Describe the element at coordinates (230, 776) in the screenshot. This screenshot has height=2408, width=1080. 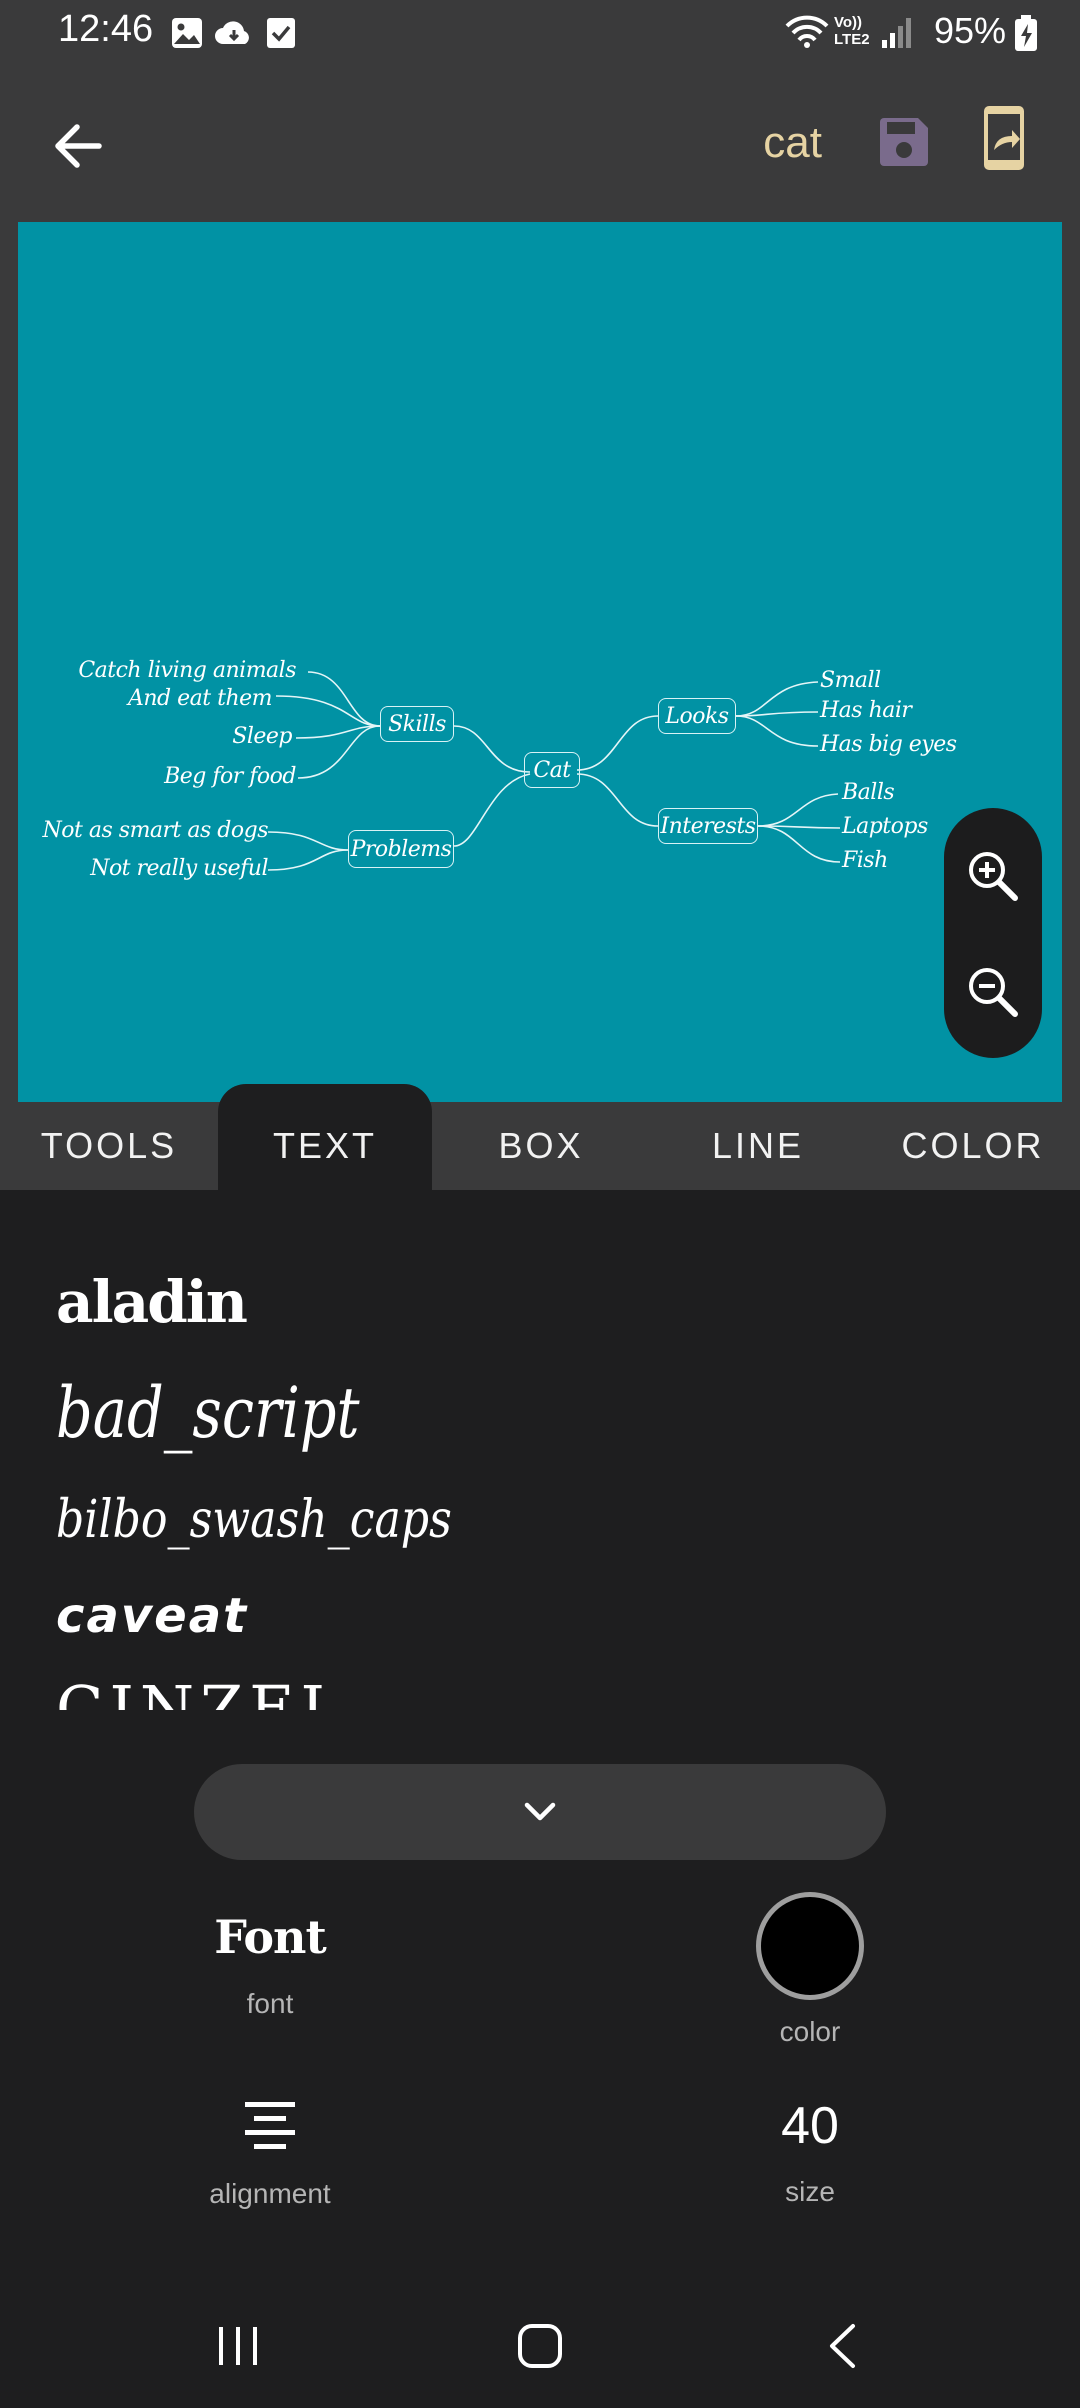
I see `mindmap-leaf: Beg for food` at that location.